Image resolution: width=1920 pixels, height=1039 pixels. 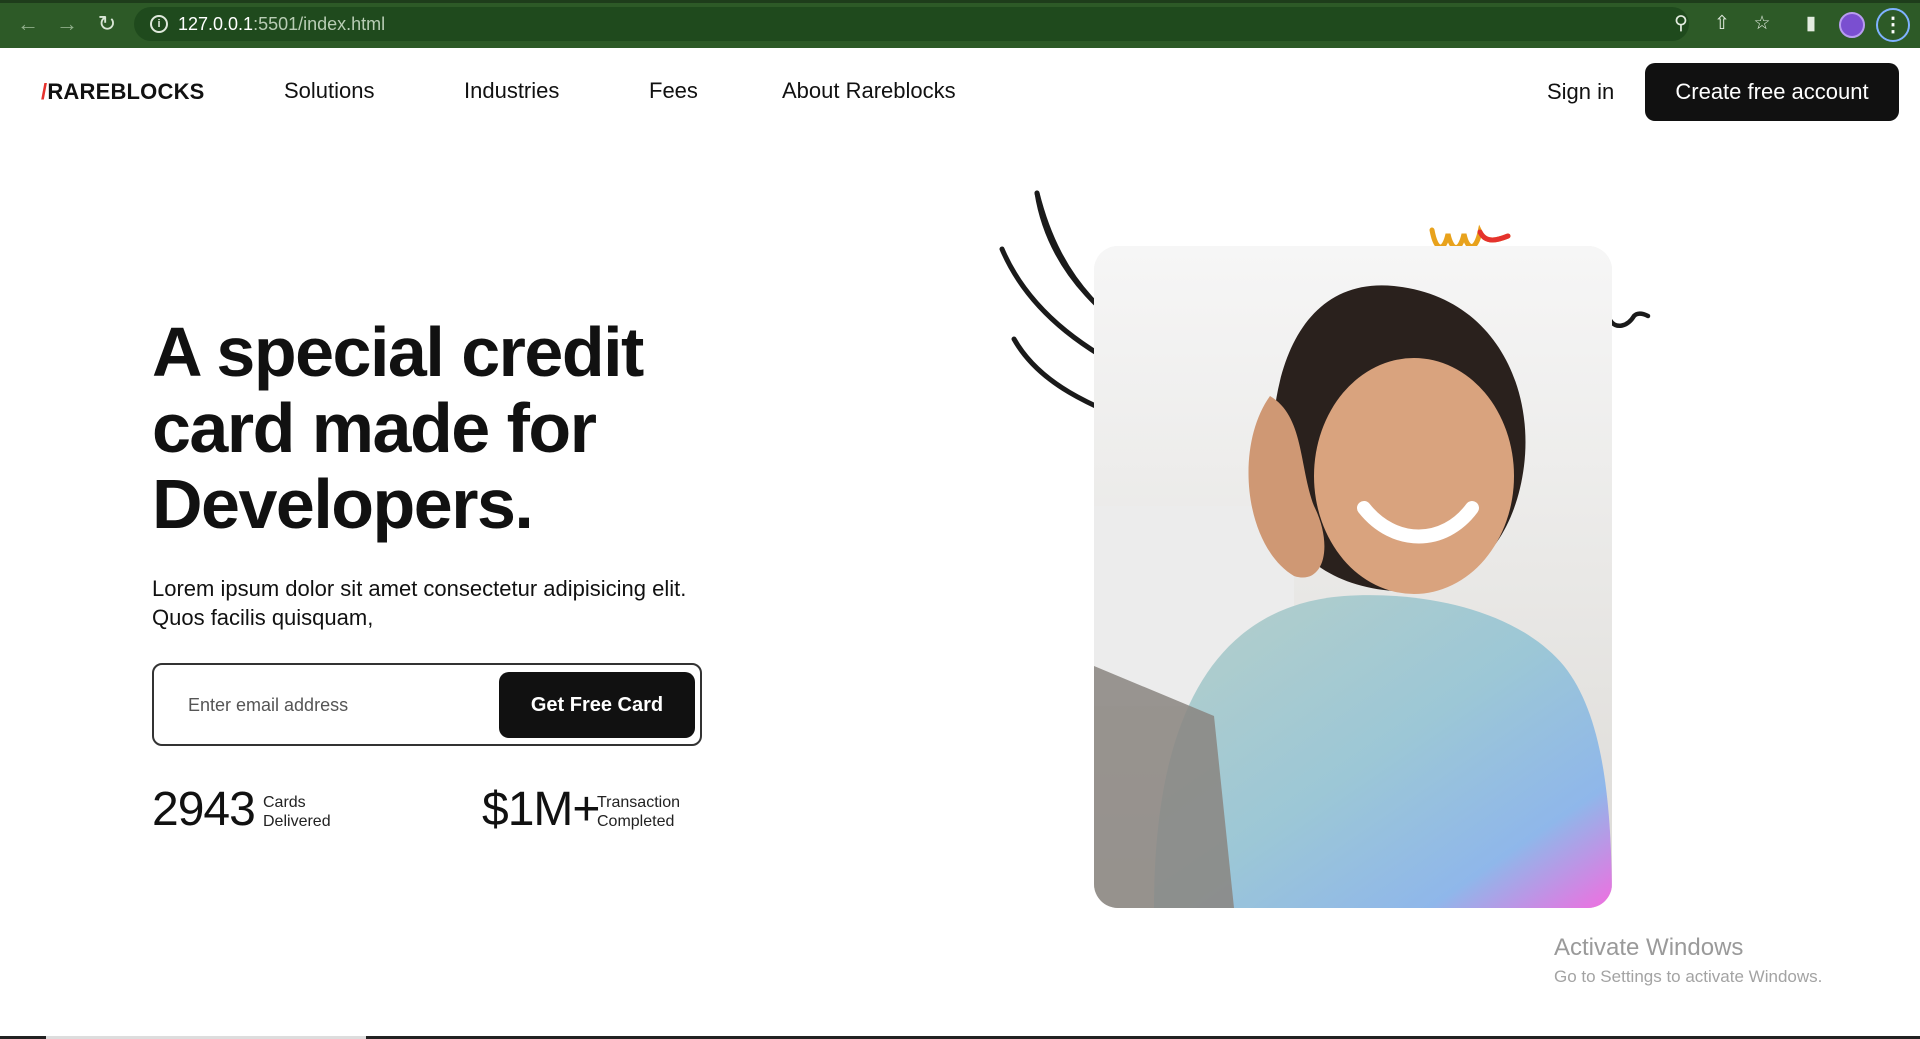 What do you see at coordinates (1762, 24) in the screenshot?
I see `bookmark-star-icon: ☆` at bounding box center [1762, 24].